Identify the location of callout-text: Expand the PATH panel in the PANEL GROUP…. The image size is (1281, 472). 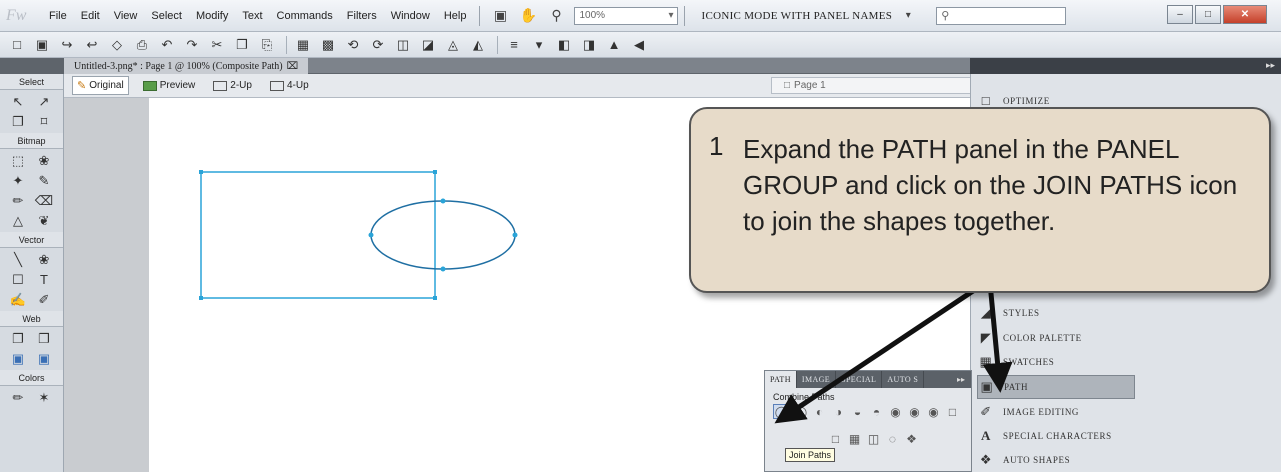
(990, 185).